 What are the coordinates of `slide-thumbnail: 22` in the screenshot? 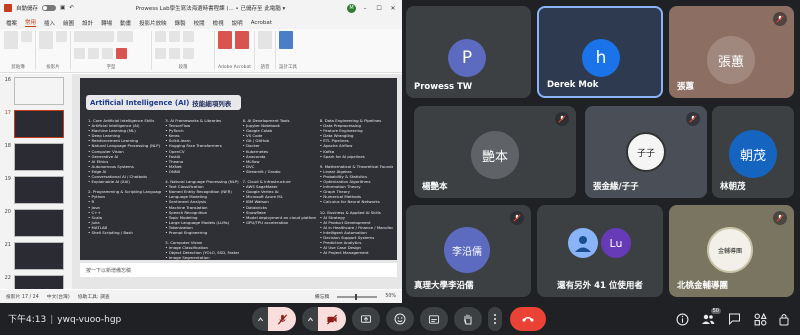 It's located at (36, 280).